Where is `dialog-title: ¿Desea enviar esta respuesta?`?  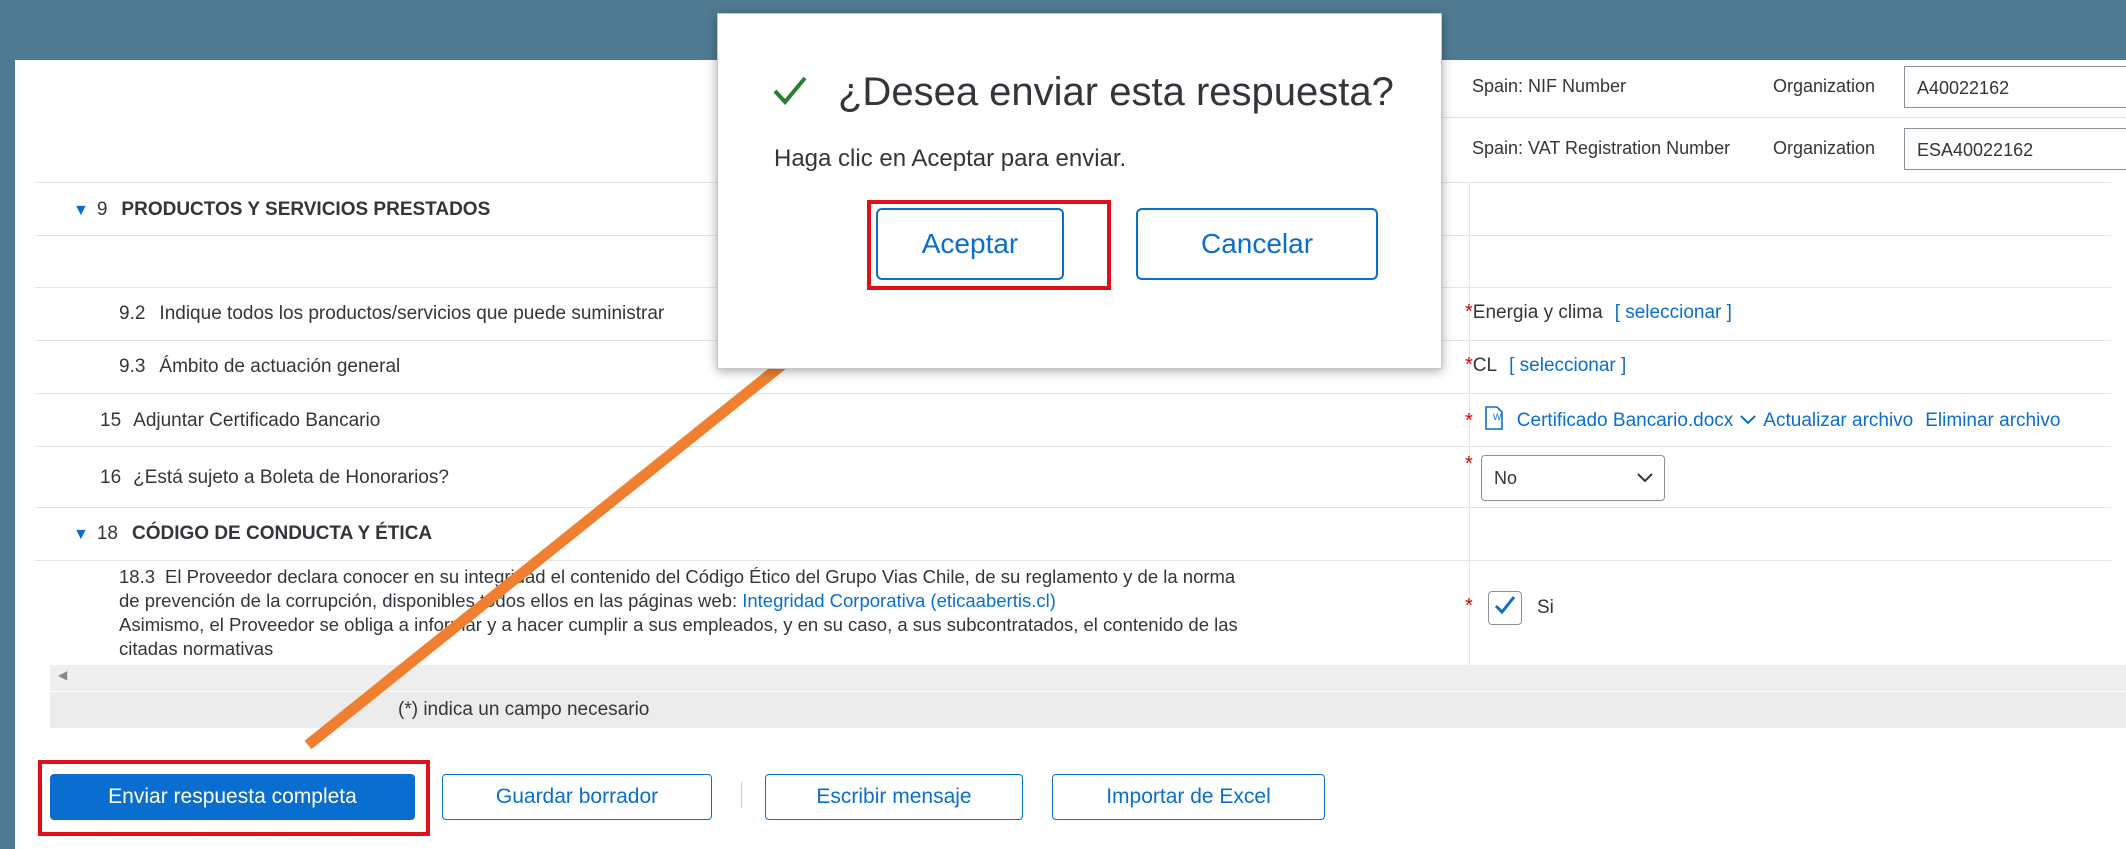
dialog-title: ¿Desea enviar esta respuesta? is located at coordinates (1116, 92).